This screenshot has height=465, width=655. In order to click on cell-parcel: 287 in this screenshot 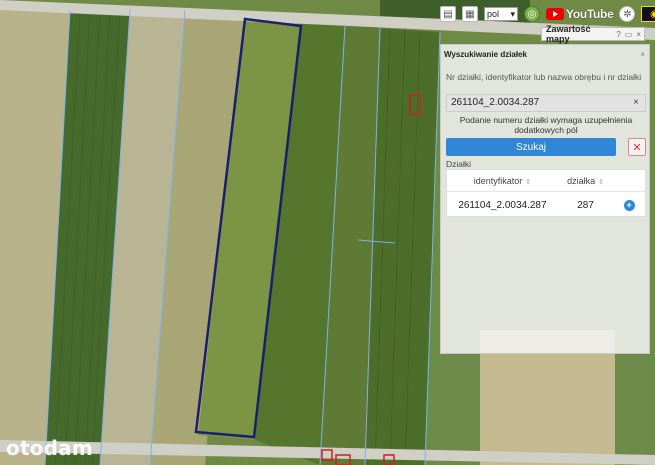, I will do `click(585, 205)`.